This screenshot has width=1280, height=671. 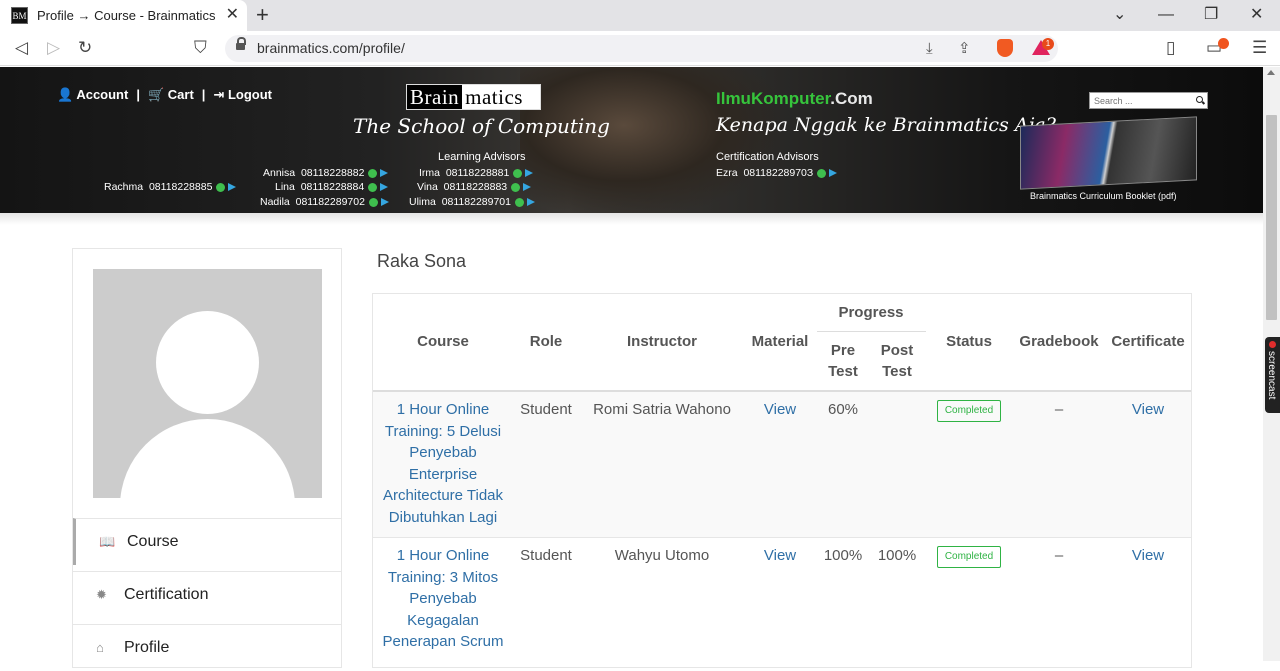 I want to click on sidebar-item-certification: ✹ Certification, so click(x=207, y=594).